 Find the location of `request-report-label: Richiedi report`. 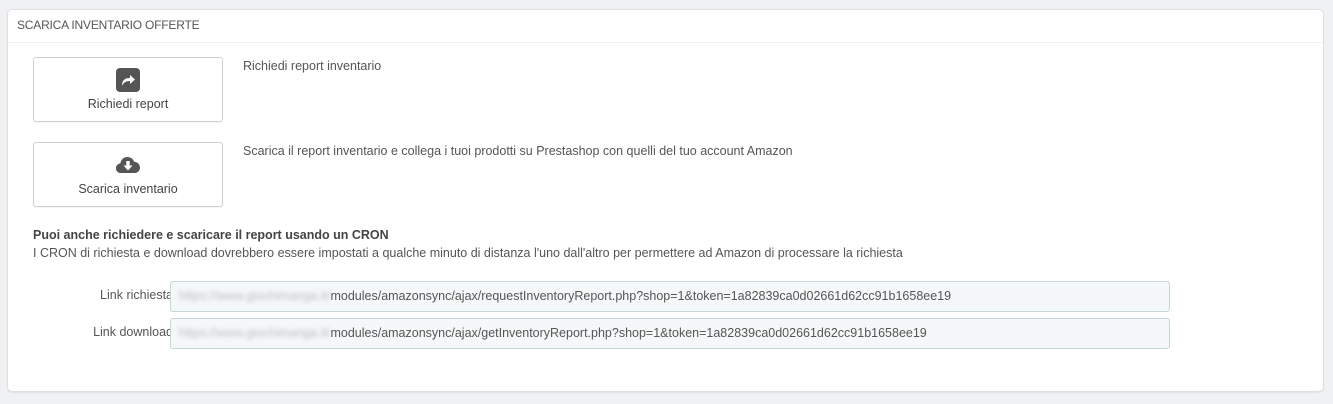

request-report-label: Richiedi report is located at coordinates (128, 104).